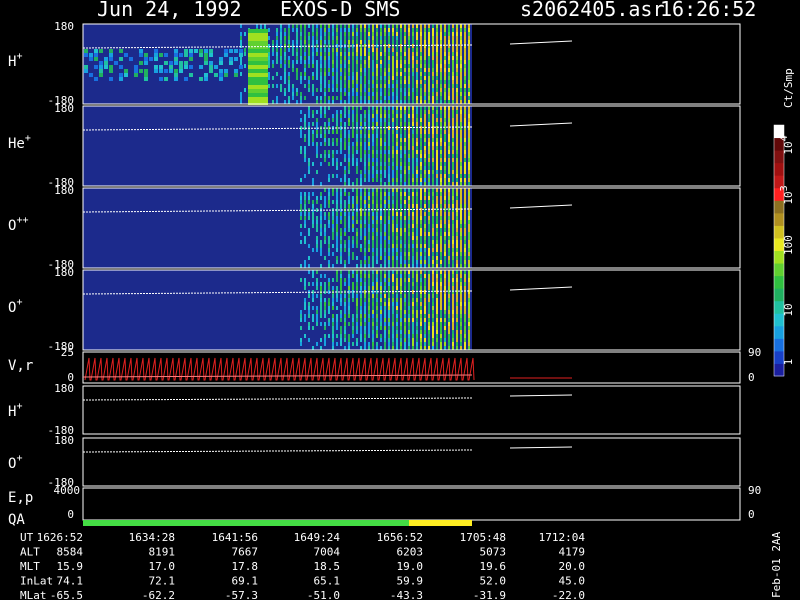 This screenshot has height=600, width=800. Describe the element at coordinates (374, 63) in the screenshot. I see `panel-h: 180-180H+` at that location.